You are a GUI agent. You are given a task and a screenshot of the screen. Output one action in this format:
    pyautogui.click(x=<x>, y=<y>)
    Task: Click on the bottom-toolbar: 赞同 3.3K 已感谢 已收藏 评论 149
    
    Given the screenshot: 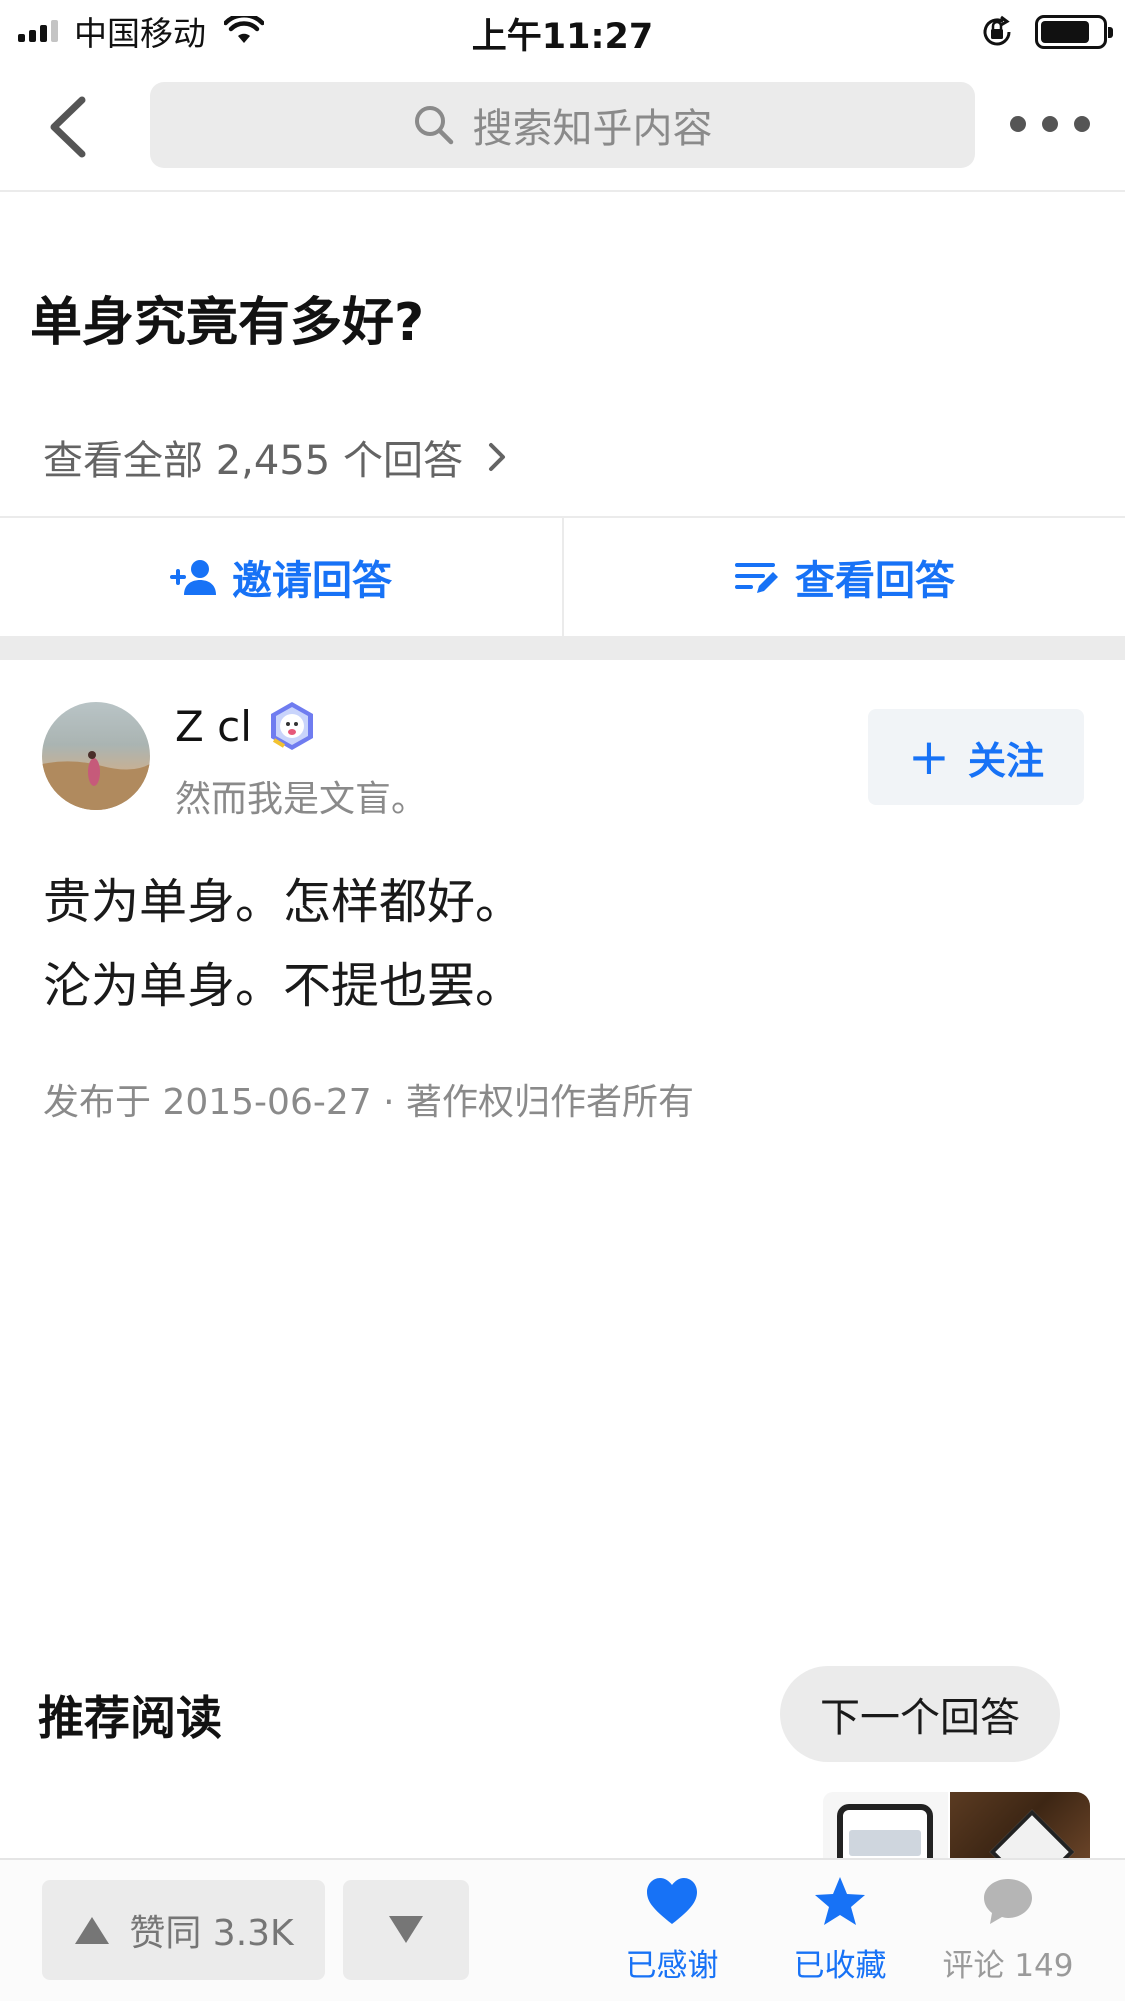 What is the action you would take?
    pyautogui.click(x=562, y=1929)
    